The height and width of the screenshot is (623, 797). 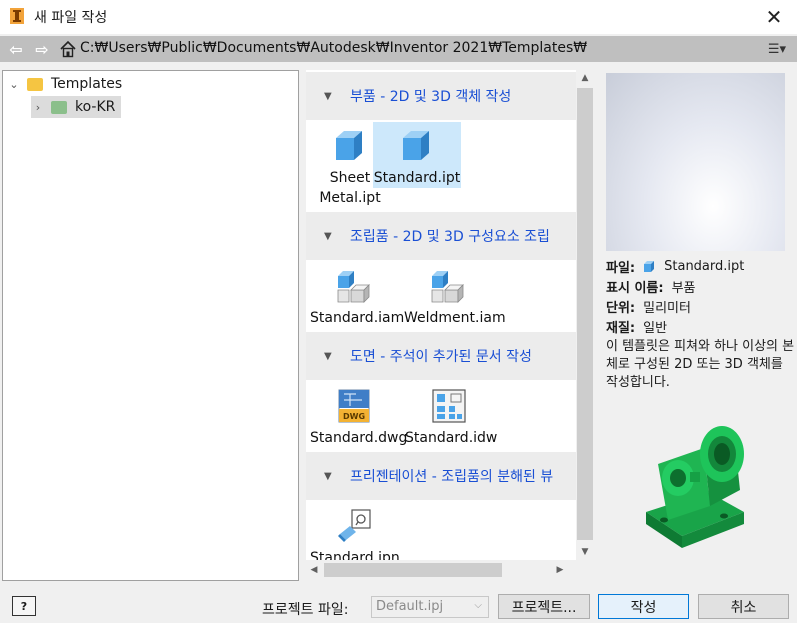 What do you see at coordinates (450, 237) in the screenshot?
I see `group-title: 조립품 - 2D 및 3D 구성요소 조립` at bounding box center [450, 237].